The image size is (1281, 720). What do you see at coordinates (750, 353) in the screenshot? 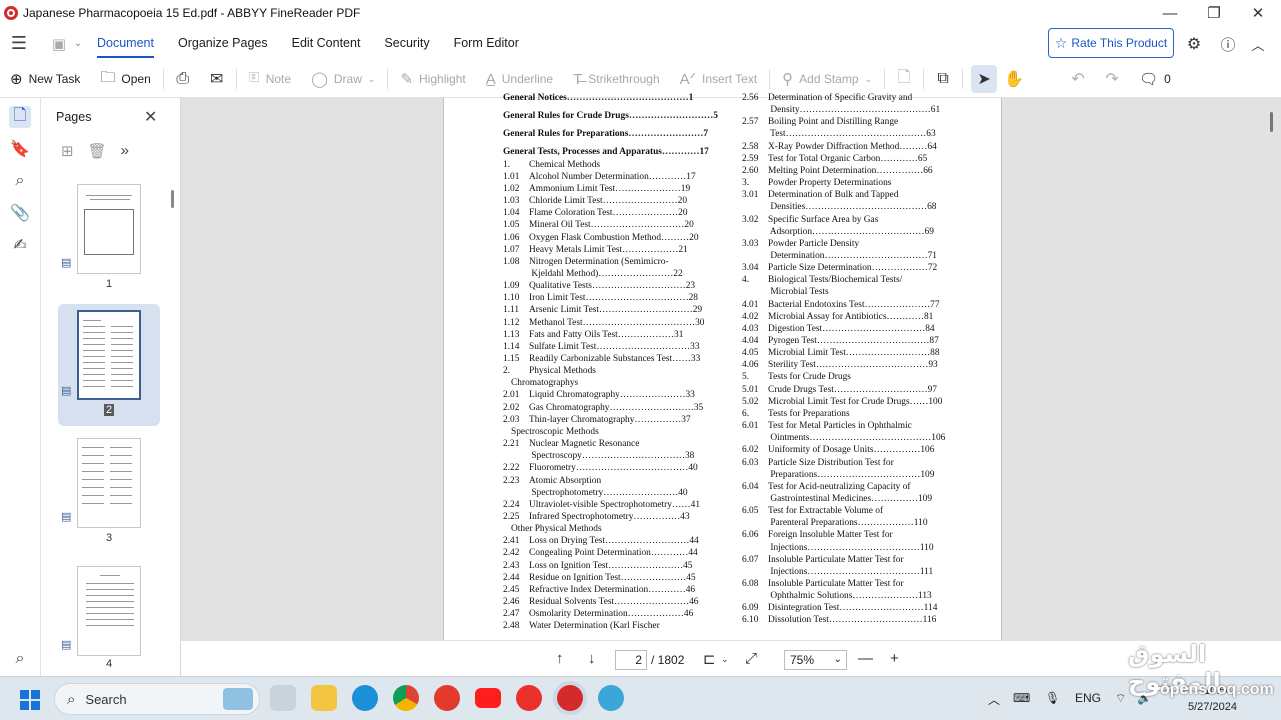
I see `toc-number: 4.05` at bounding box center [750, 353].